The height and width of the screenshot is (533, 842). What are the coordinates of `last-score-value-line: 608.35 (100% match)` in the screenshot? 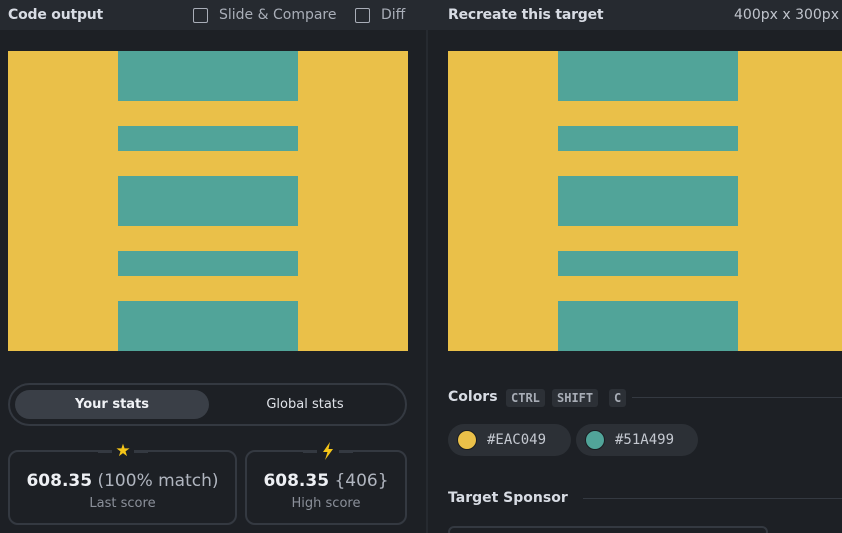 It's located at (122, 481).